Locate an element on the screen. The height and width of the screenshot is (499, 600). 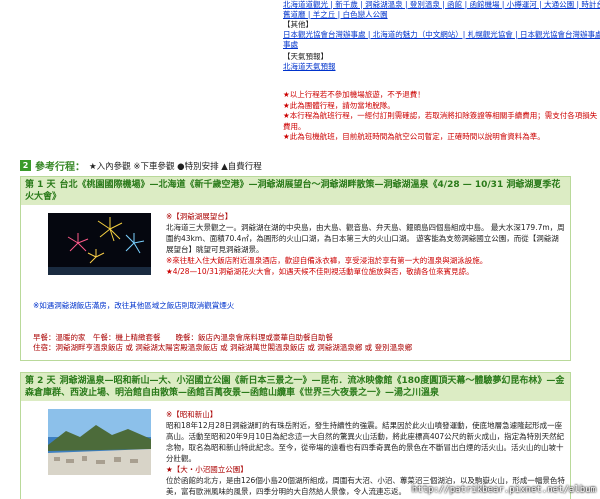
note-item: ★以上行程若不參加機場旅遊，不予退費！ is located at coordinates (354, 94).